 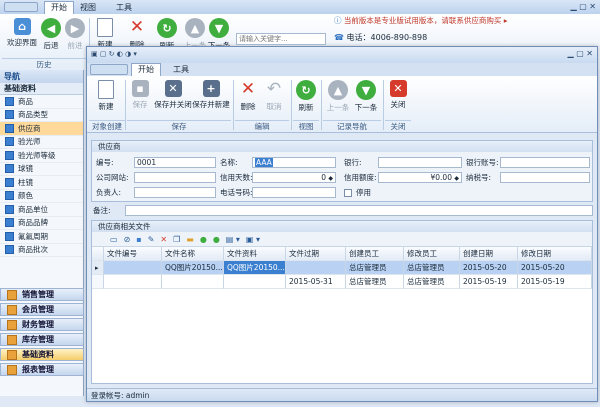 What do you see at coordinates (175, 162) in the screenshot?
I see `code-input: 0001` at bounding box center [175, 162].